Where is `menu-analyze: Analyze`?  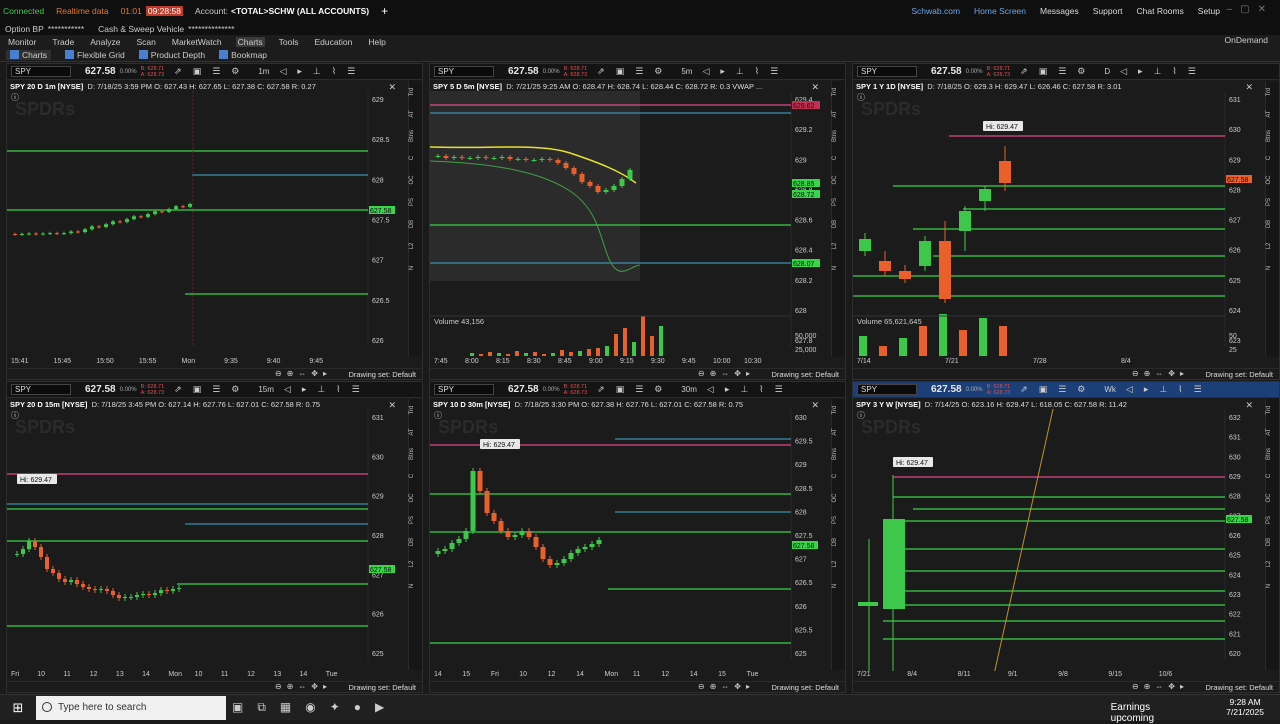
menu-analyze: Analyze is located at coordinates (105, 42).